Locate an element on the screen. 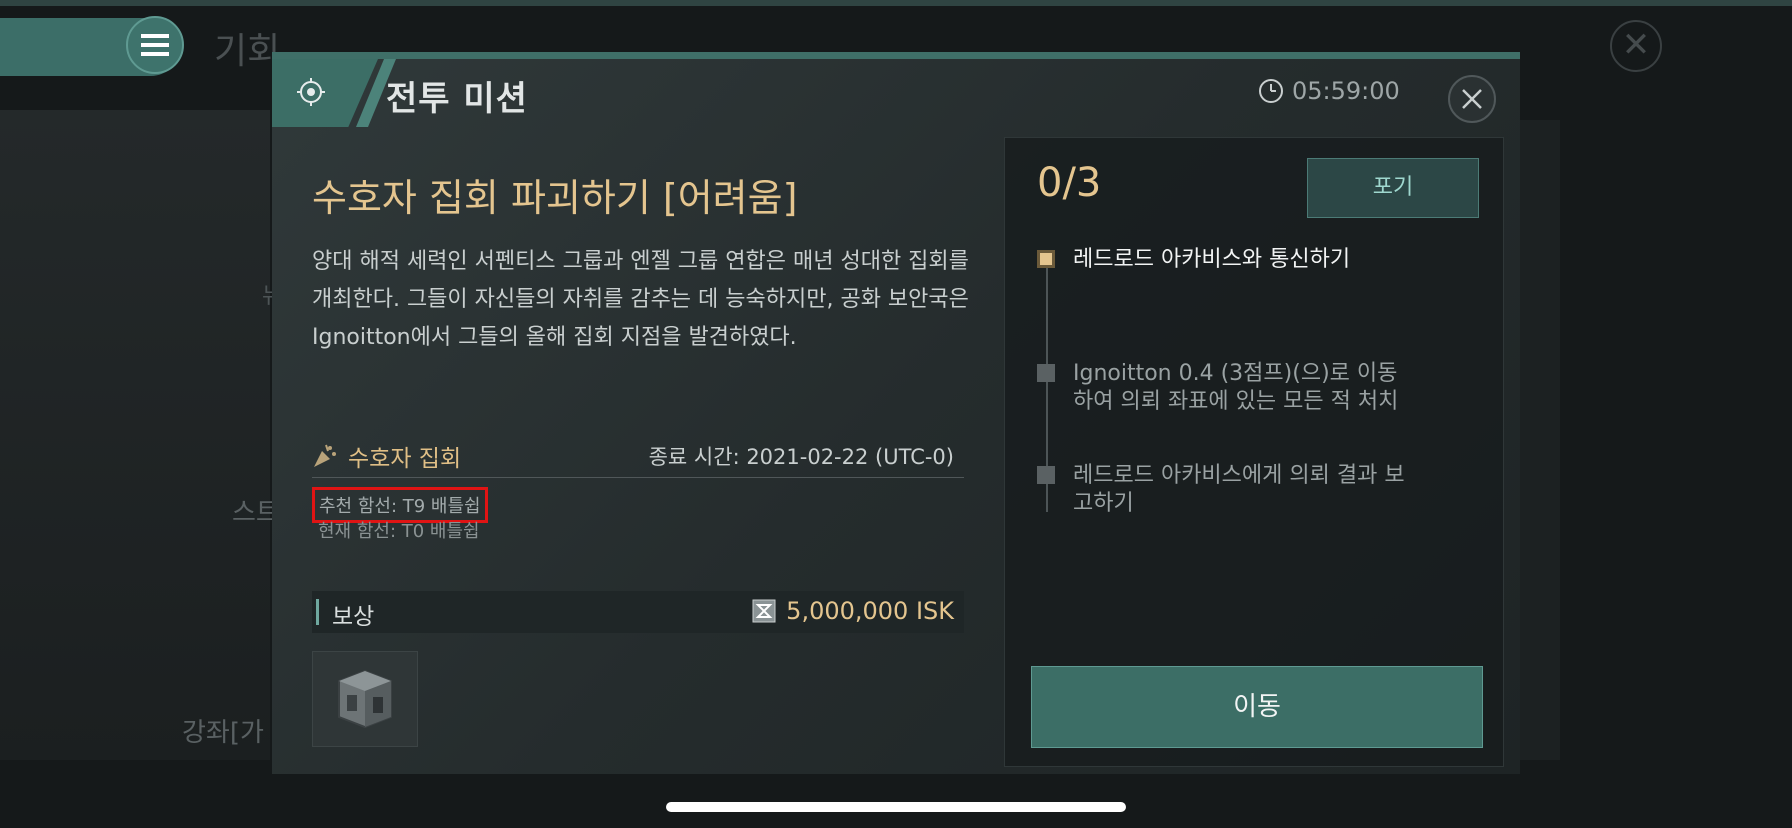 Image resolution: width=1792 pixels, height=828 pixels. objective-text: 레드로드 아카비스와 통신하기 is located at coordinates (1212, 259).